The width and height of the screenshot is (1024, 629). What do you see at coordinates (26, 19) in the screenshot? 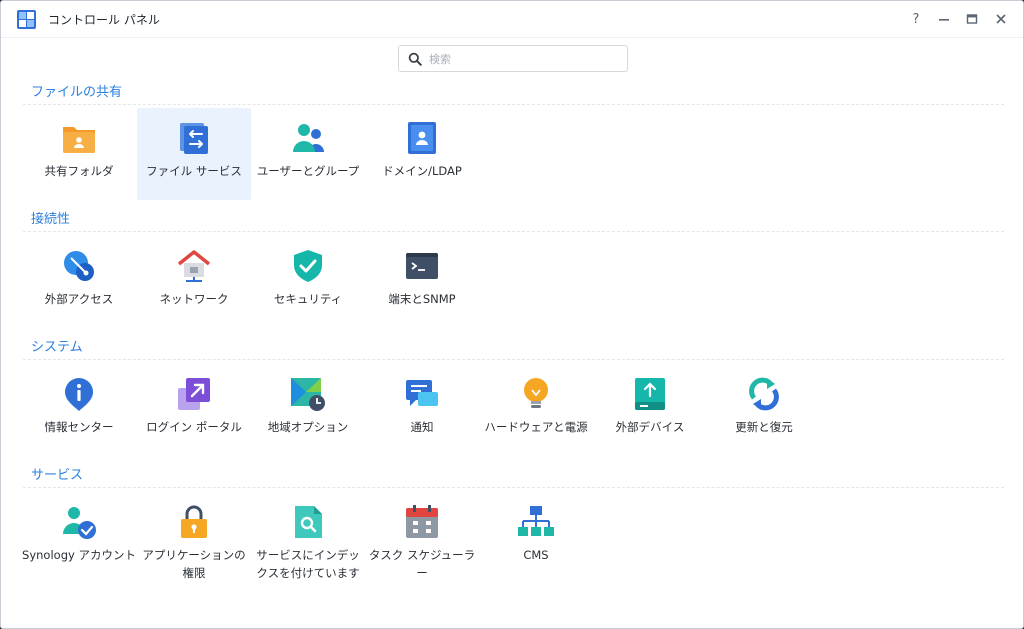
I see `control-panel-app-icon` at bounding box center [26, 19].